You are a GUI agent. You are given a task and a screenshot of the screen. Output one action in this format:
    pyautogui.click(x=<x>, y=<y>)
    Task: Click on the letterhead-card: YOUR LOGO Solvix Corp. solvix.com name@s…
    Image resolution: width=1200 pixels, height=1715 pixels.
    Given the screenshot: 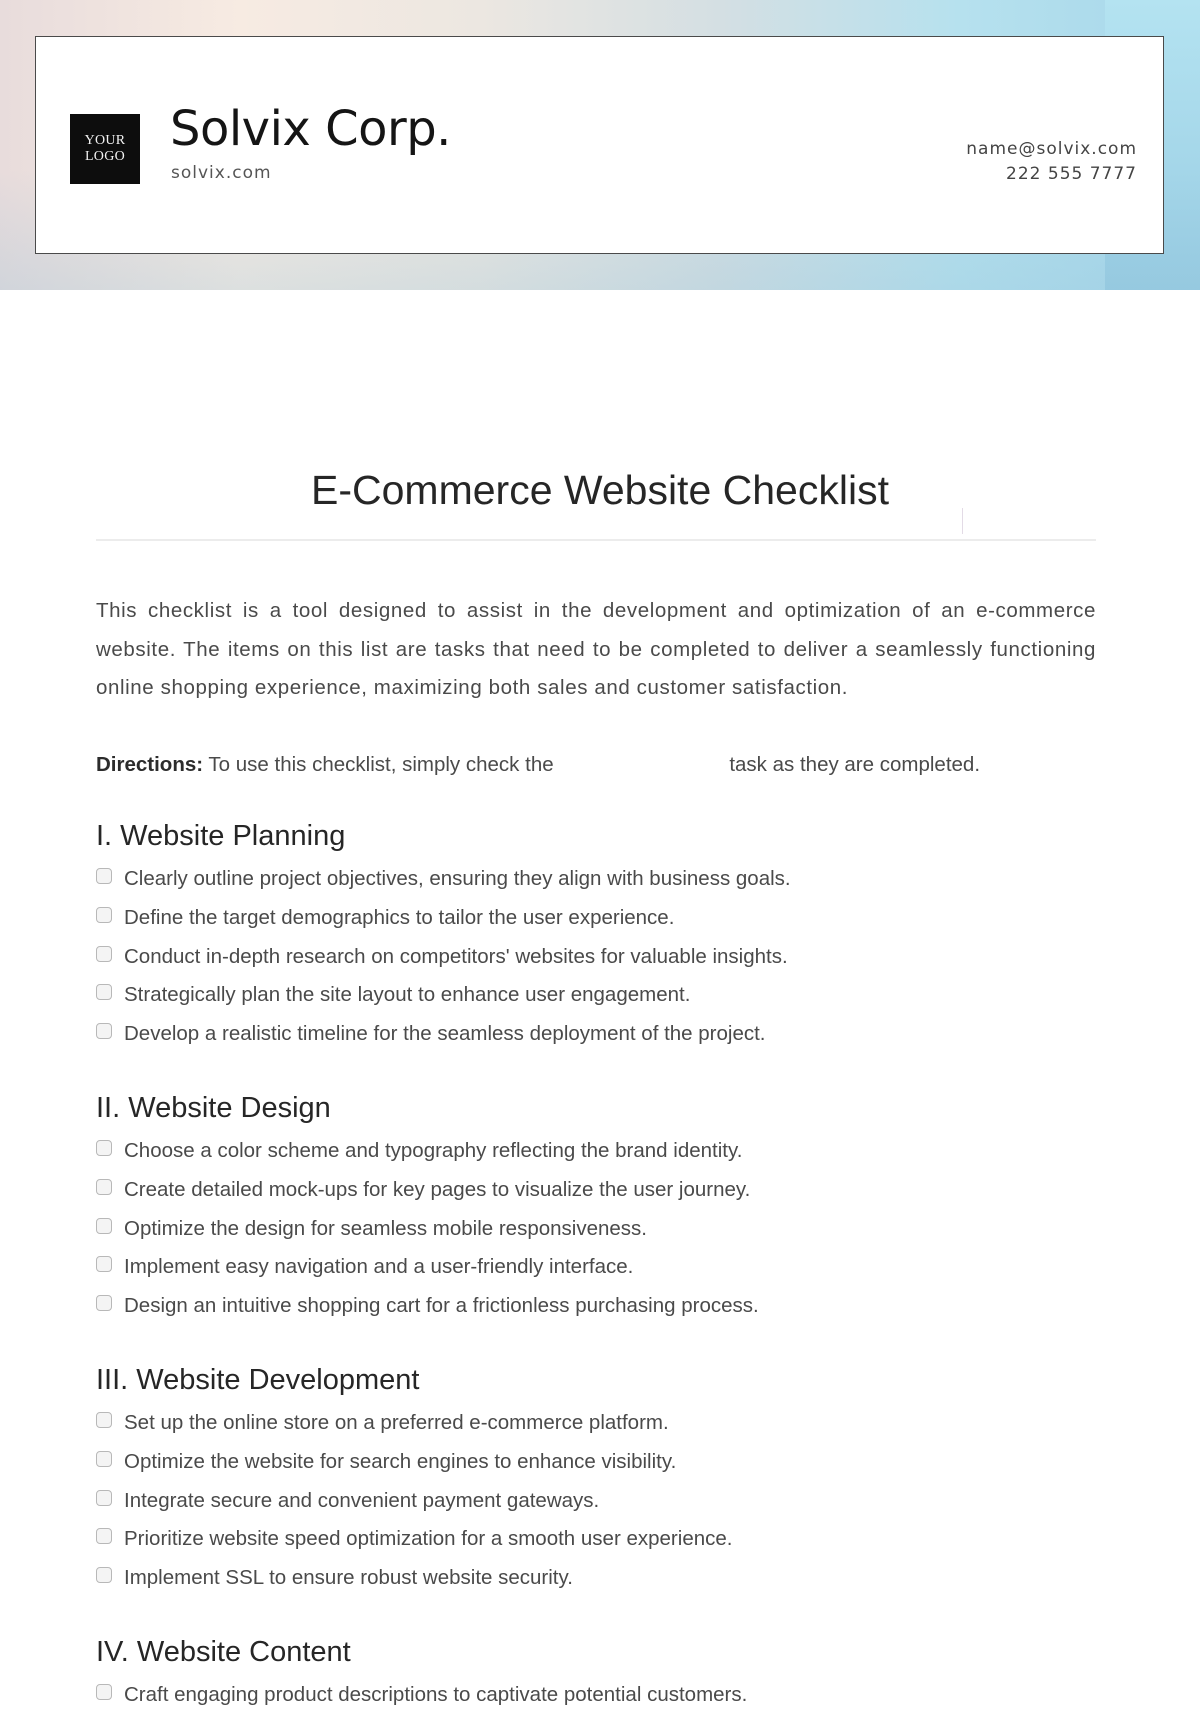 What is the action you would take?
    pyautogui.click(x=599, y=145)
    